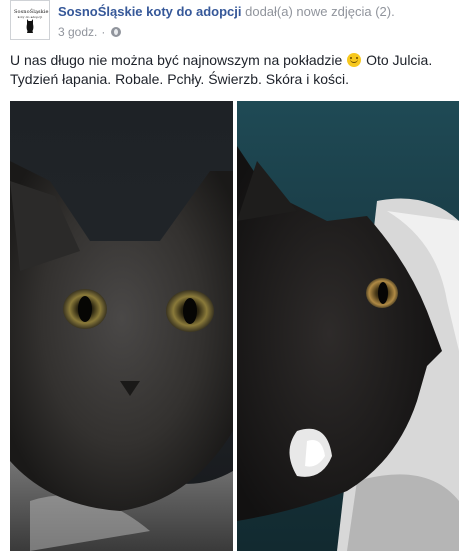 This screenshot has width=466, height=553. Describe the element at coordinates (31, 14) in the screenshot. I see `avatar-logo-text: SosnoŚląskie koty do adopcji` at that location.